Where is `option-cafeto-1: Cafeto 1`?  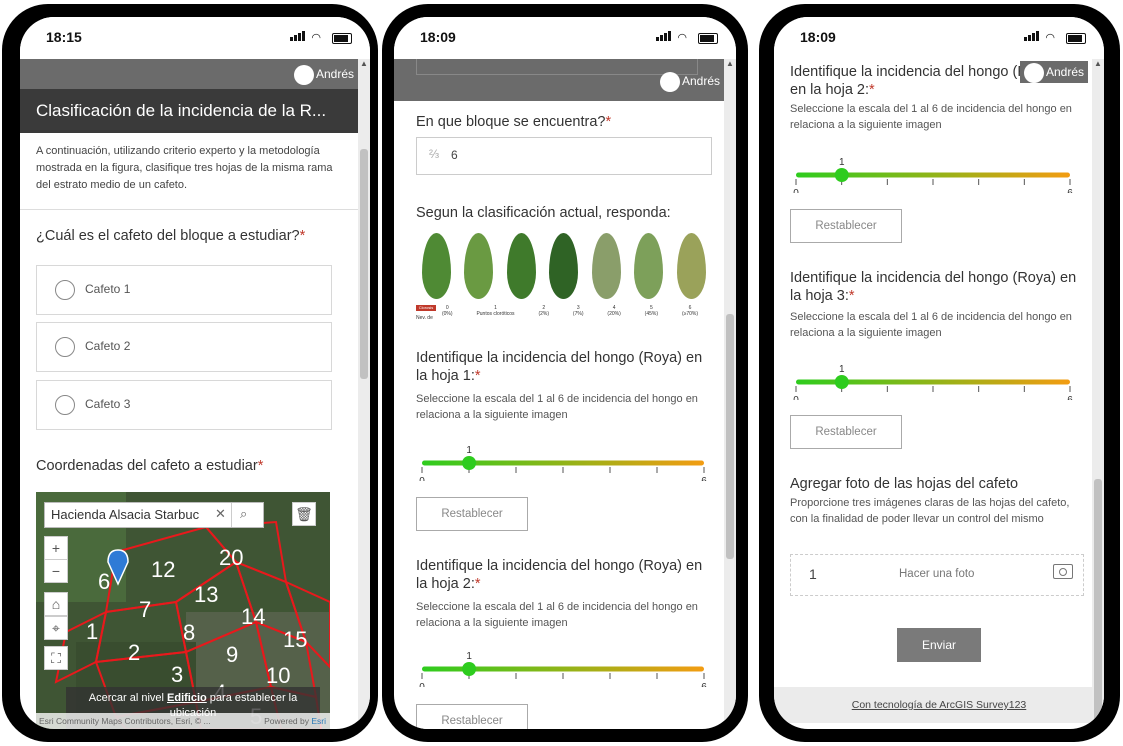
option-cafeto-1: Cafeto 1 is located at coordinates (184, 290).